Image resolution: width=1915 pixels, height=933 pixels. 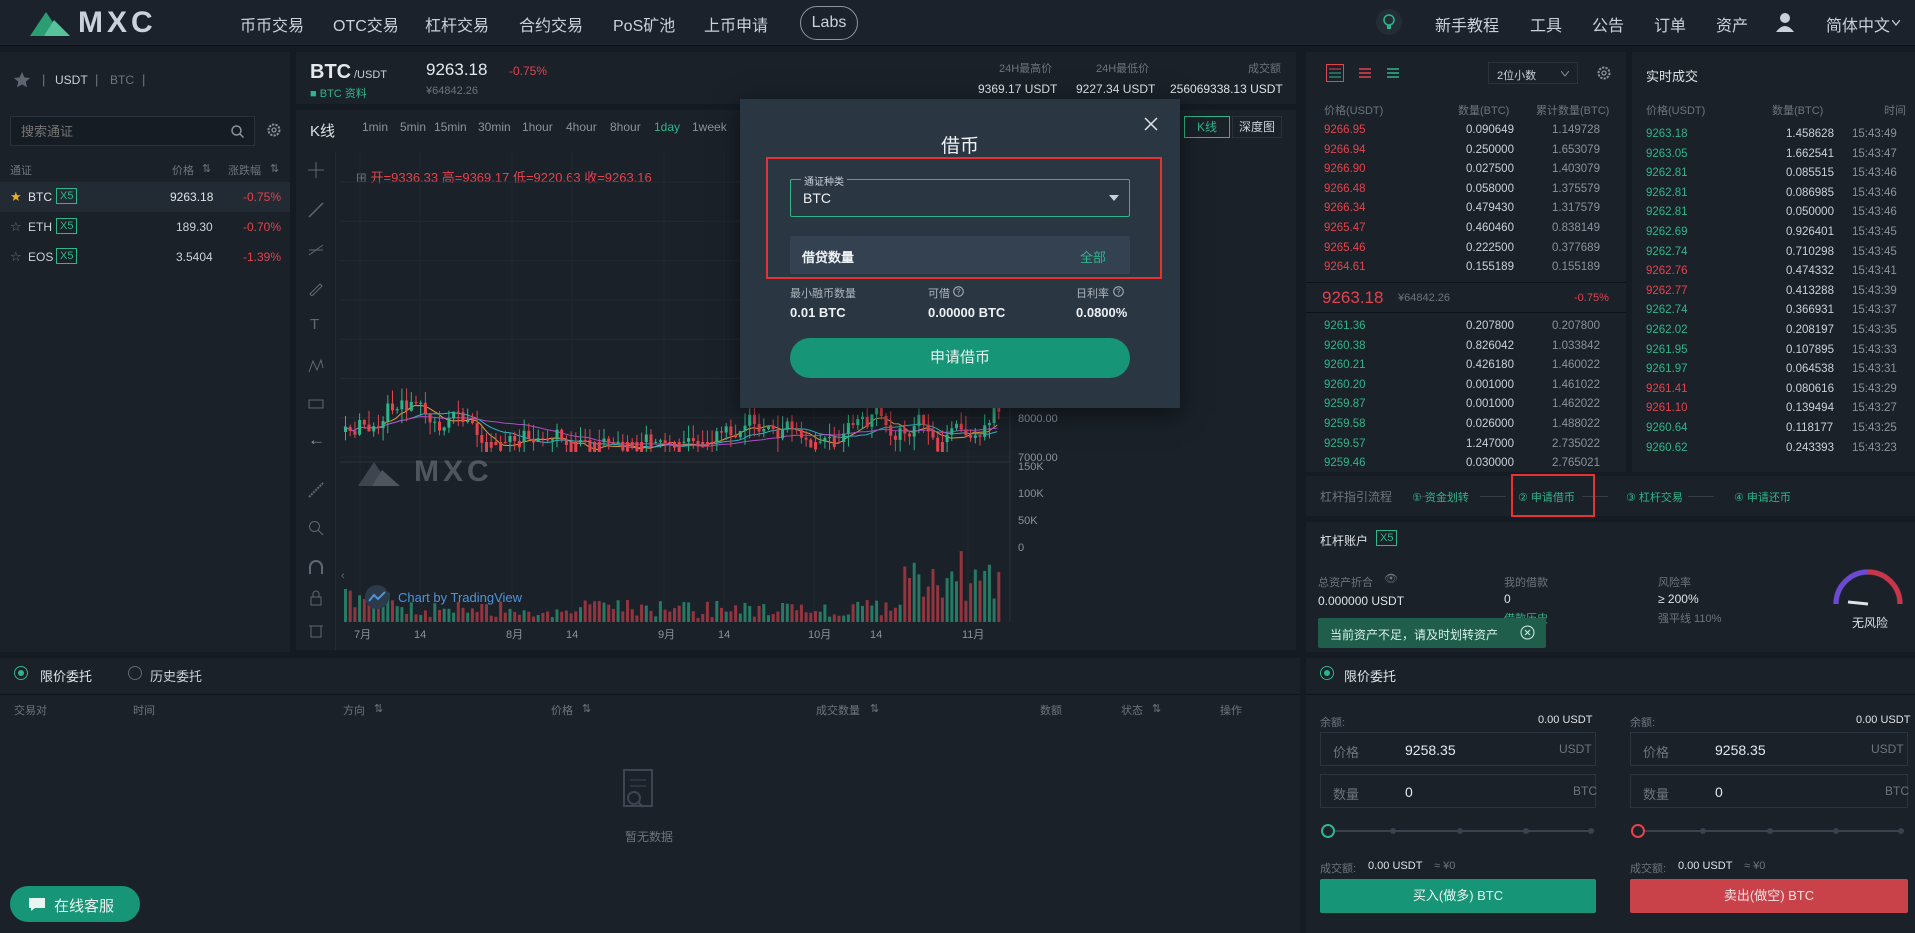 I want to click on orderbook-row: 9265.47 0.460460 0.838149, so click(x=1470, y=230).